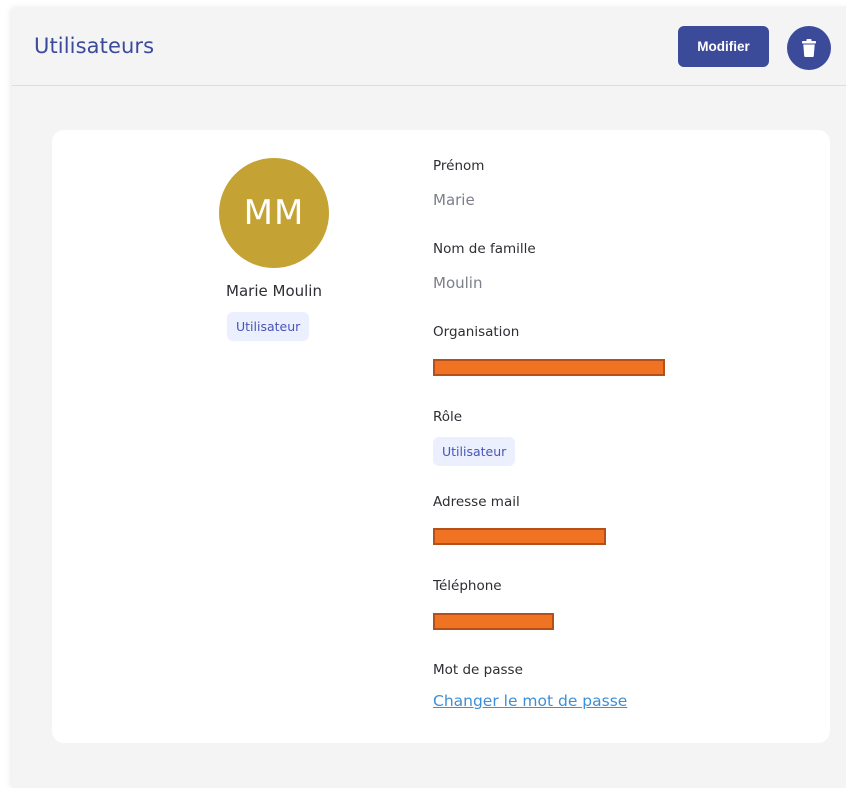 The width and height of the screenshot is (846, 788). I want to click on profile-name: Marie Moulin, so click(274, 291).